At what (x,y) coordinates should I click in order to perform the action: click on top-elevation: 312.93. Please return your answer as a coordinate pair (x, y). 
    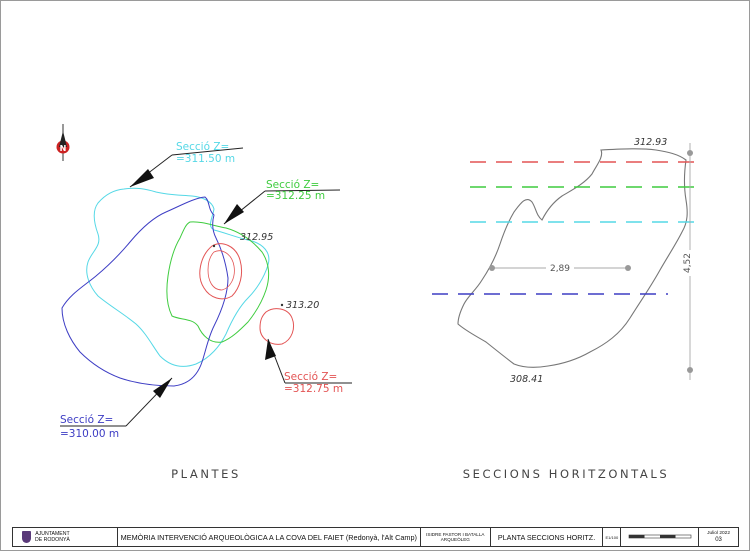
    Looking at the image, I should click on (650, 142).